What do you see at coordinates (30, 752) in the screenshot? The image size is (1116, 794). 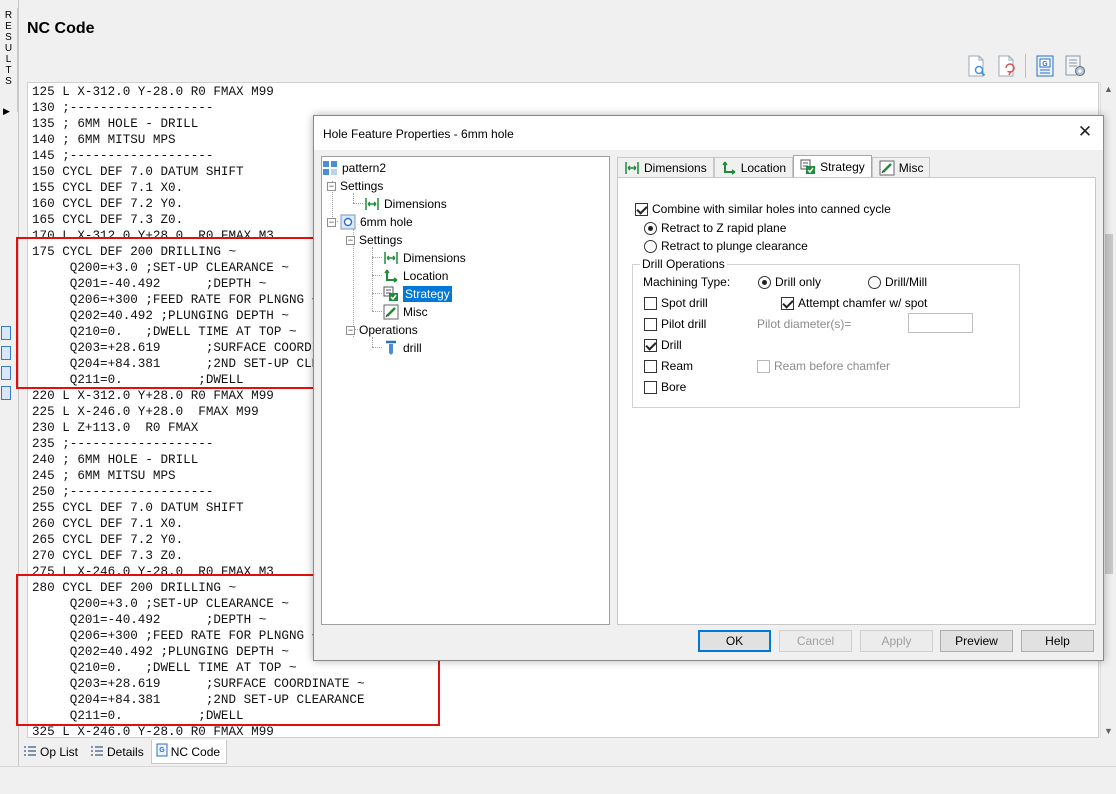 I see `list-icon` at bounding box center [30, 752].